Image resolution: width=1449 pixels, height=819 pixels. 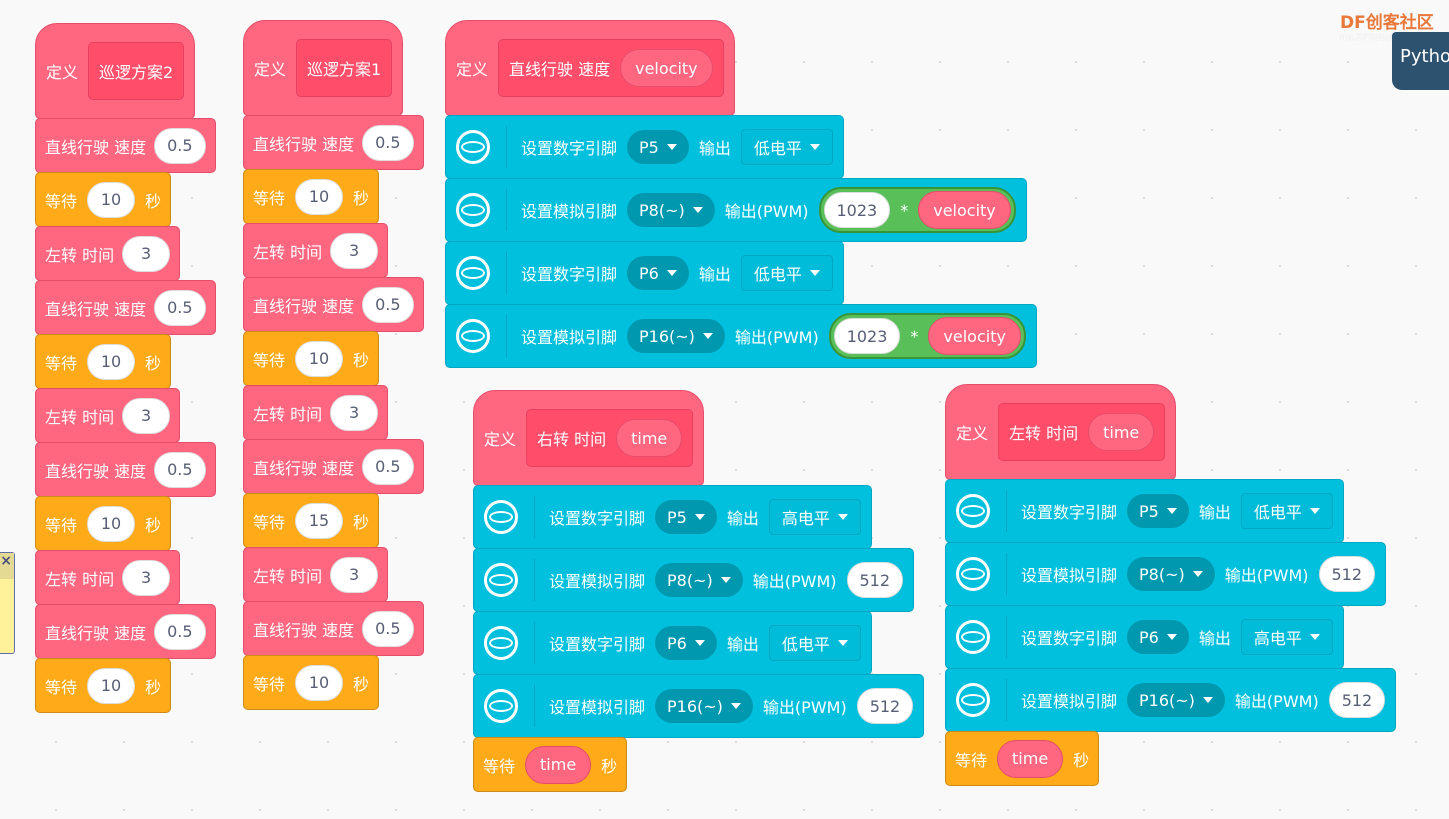 What do you see at coordinates (7, 603) in the screenshot?
I see `comment-note: ×` at bounding box center [7, 603].